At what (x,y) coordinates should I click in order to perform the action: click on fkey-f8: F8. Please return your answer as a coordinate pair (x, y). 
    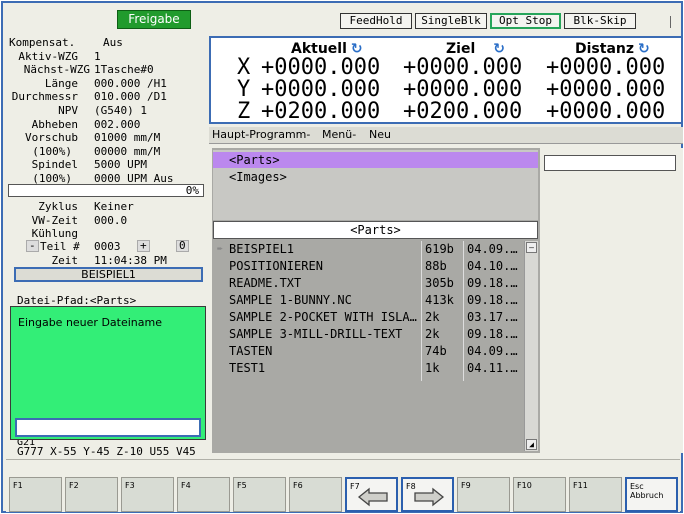
    Looking at the image, I should click on (427, 494).